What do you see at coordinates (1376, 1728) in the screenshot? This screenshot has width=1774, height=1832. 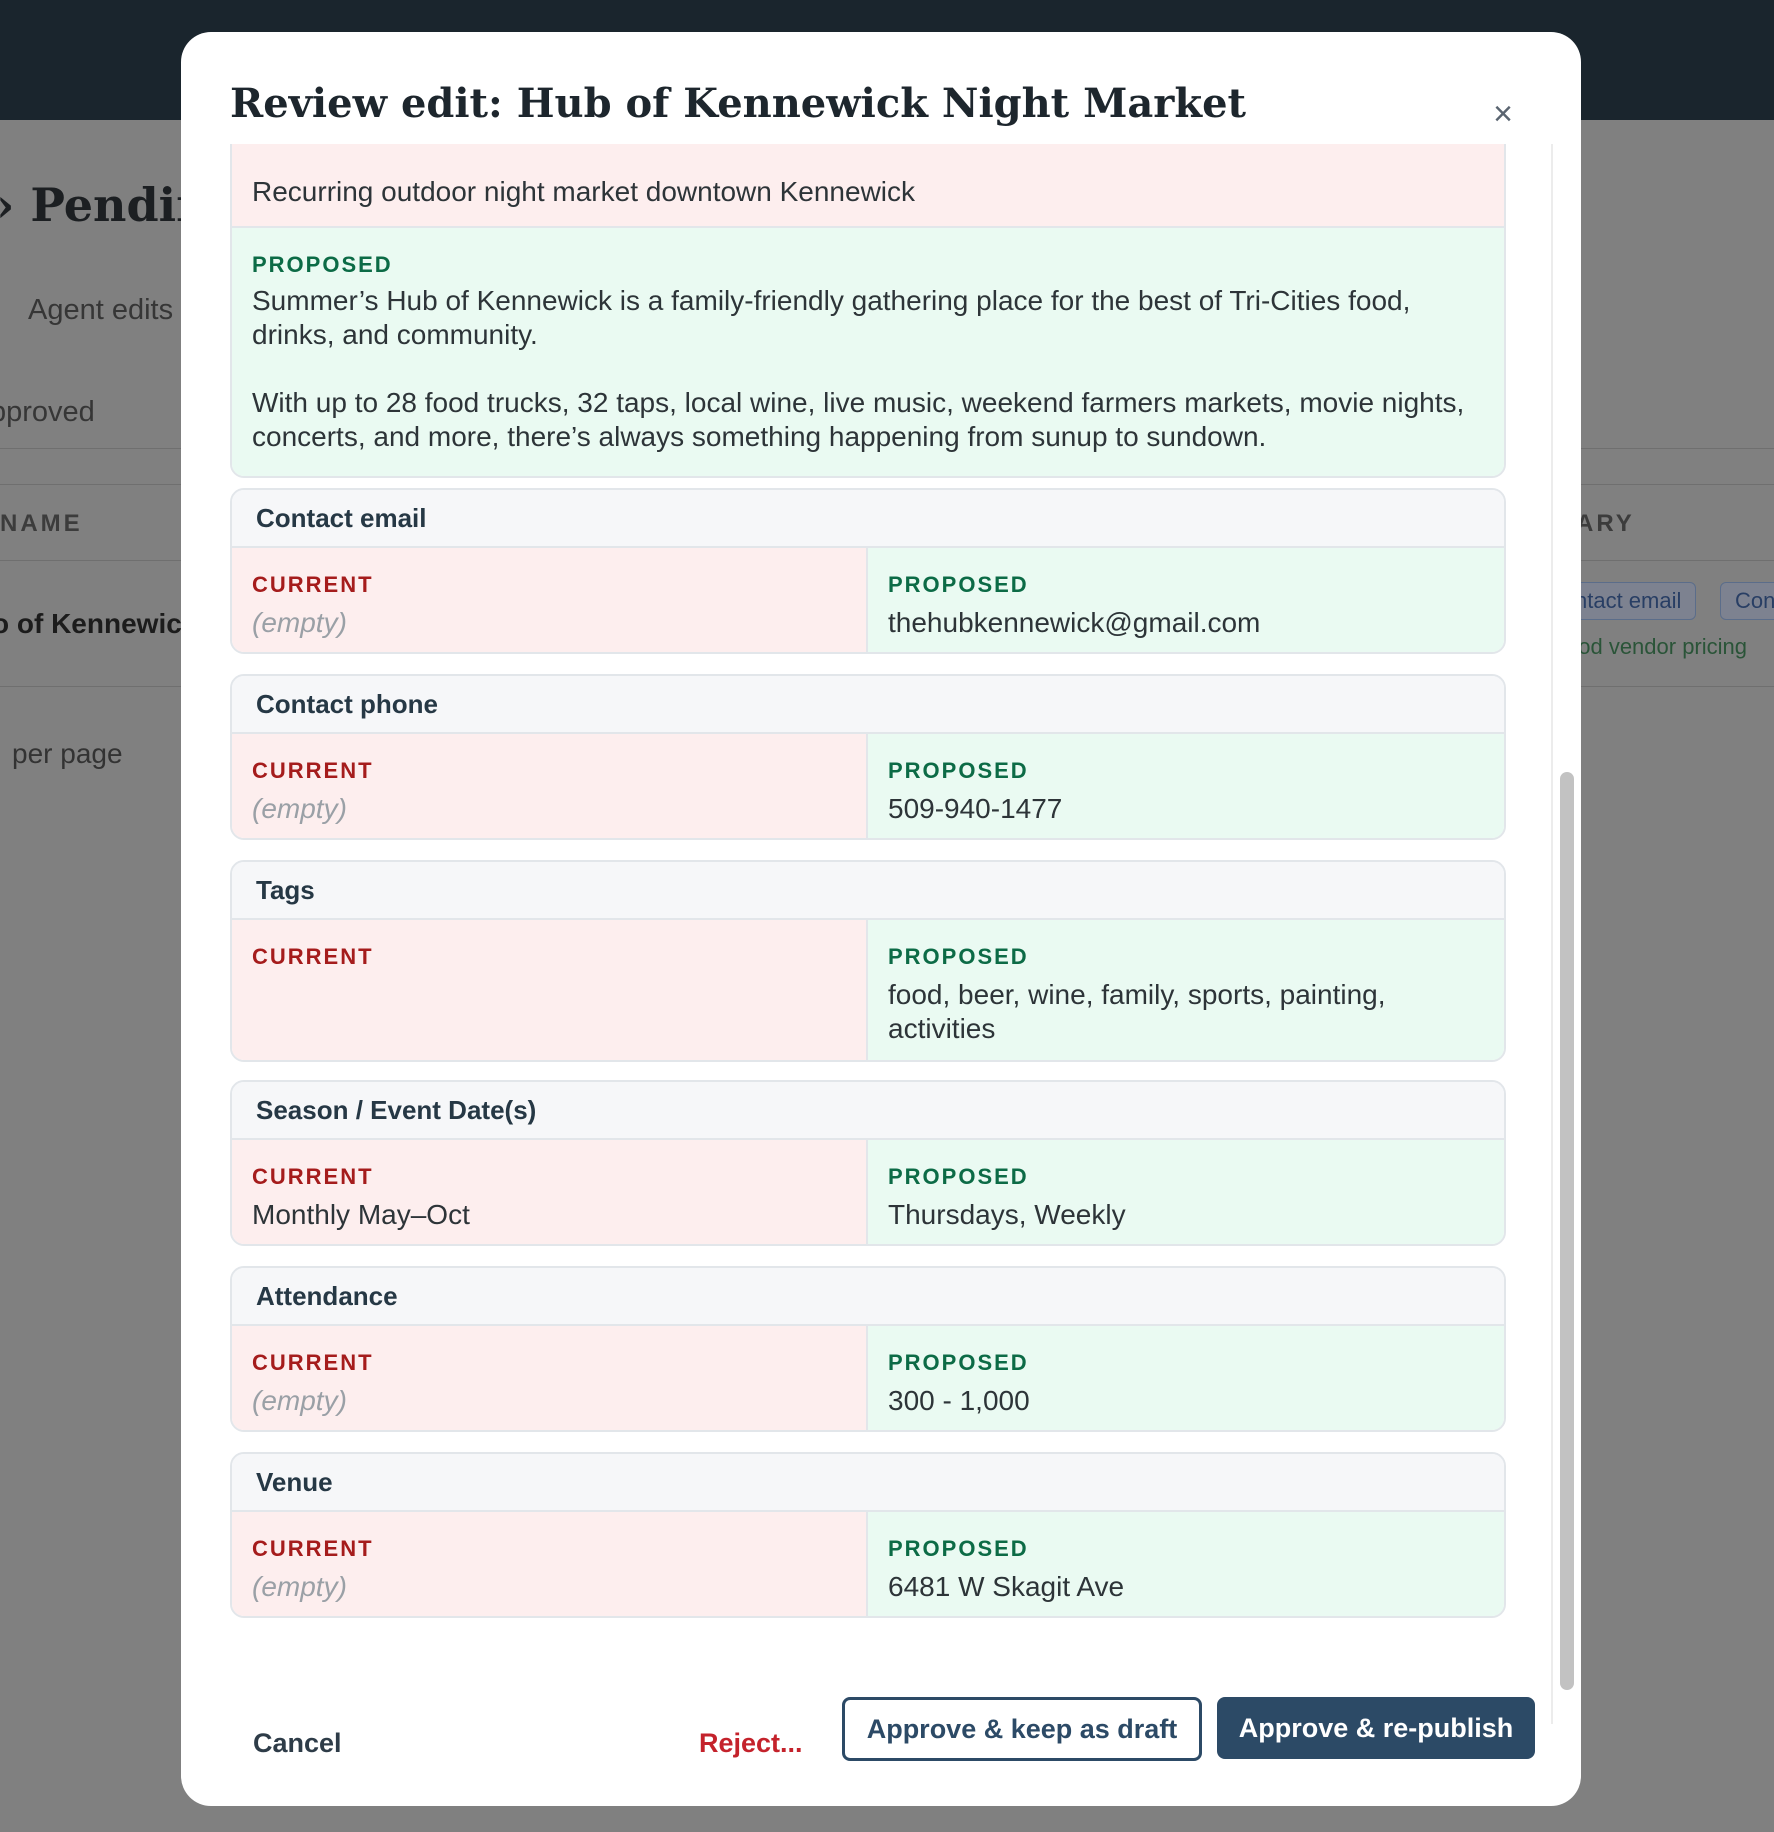 I see `approve-republish-button: Approve & re-publish` at bounding box center [1376, 1728].